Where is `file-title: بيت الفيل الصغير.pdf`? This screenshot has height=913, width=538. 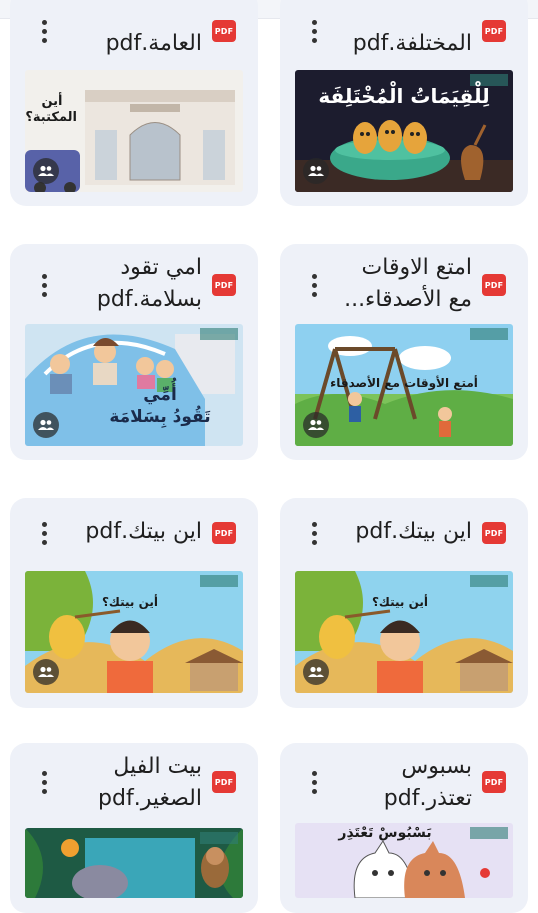
file-title: بيت الفيل الصغير.pdf is located at coordinates (150, 782).